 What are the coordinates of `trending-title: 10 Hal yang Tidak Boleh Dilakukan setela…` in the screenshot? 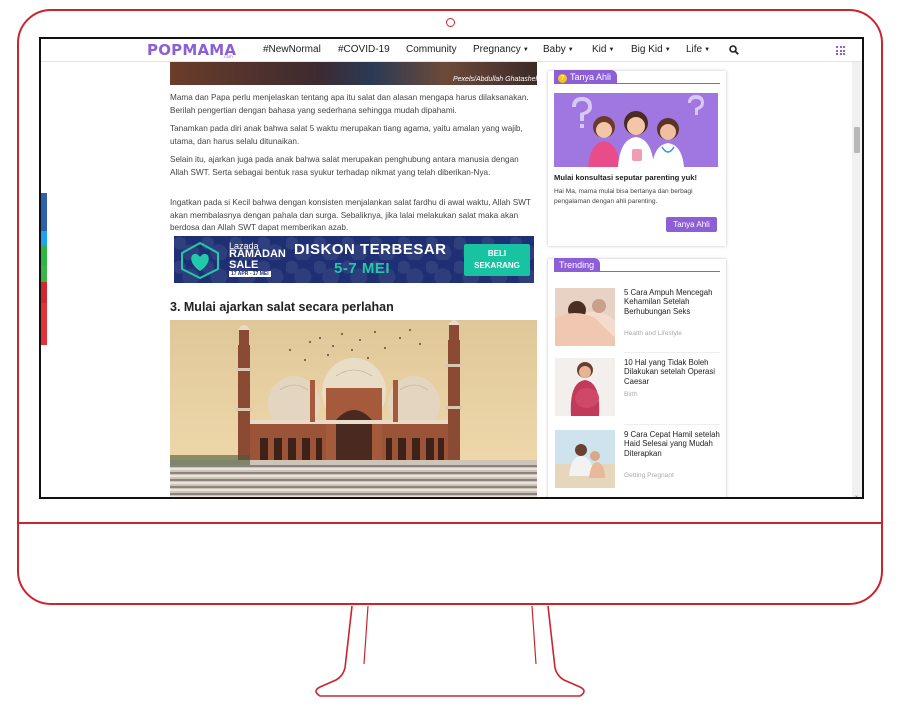 It's located at (672, 372).